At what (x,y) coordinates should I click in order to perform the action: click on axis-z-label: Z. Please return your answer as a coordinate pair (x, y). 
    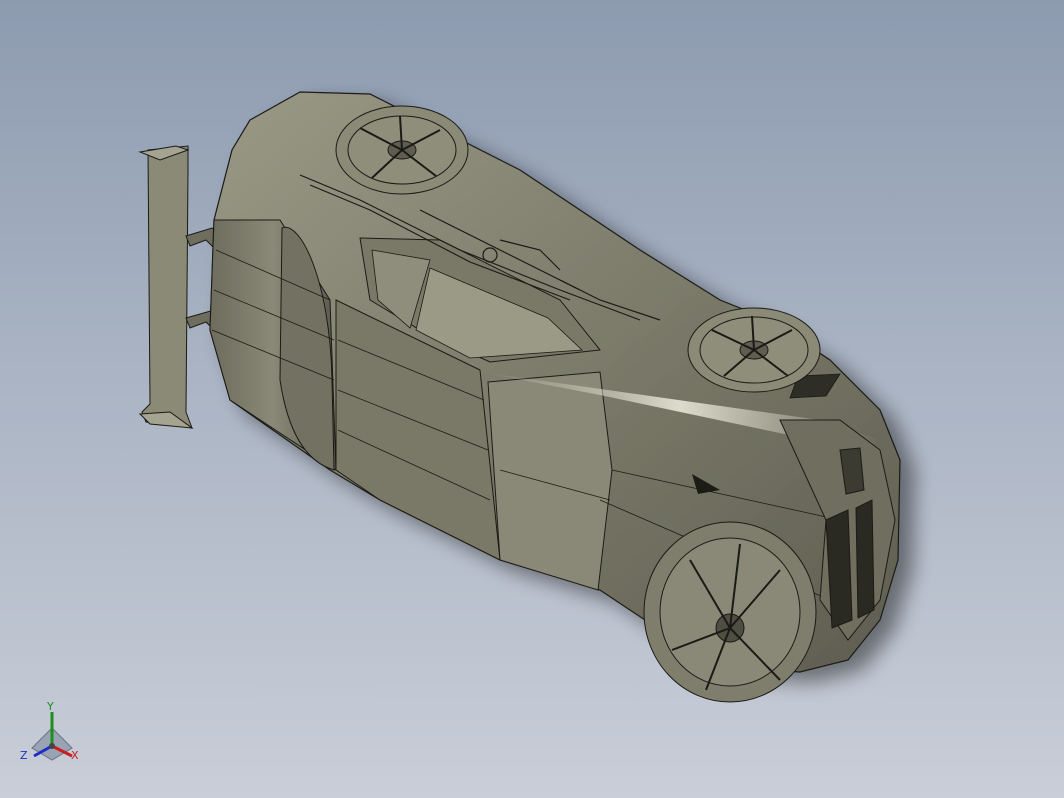
    Looking at the image, I should click on (24, 755).